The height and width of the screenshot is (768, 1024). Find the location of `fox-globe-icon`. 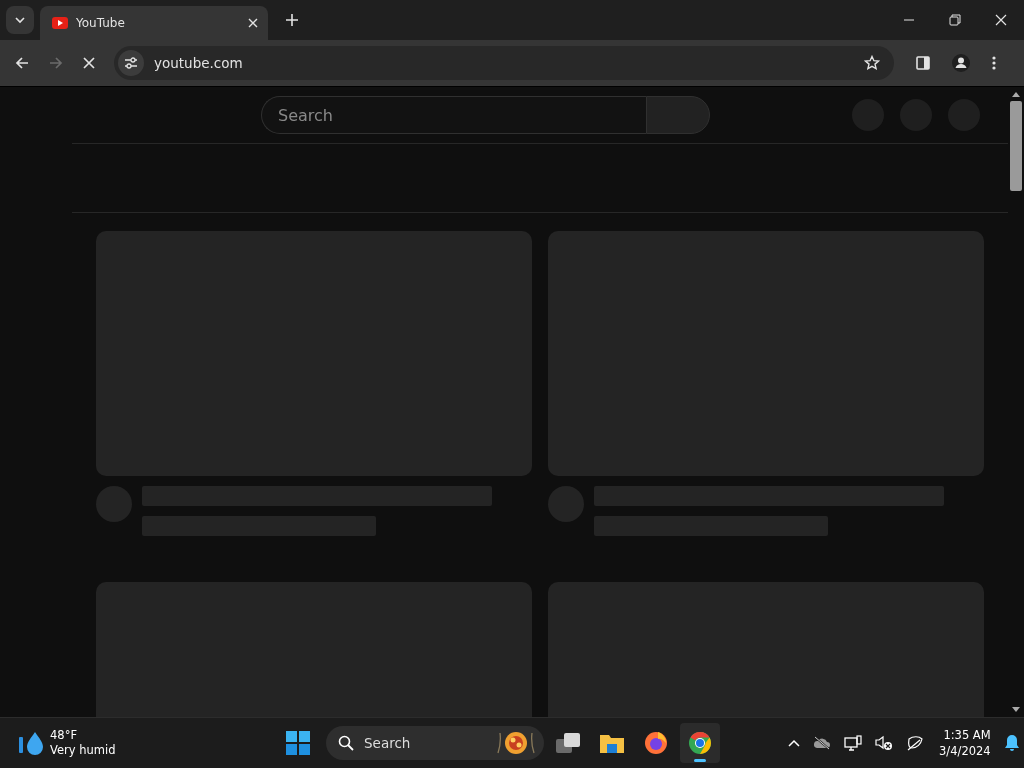

fox-globe-icon is located at coordinates (656, 743).